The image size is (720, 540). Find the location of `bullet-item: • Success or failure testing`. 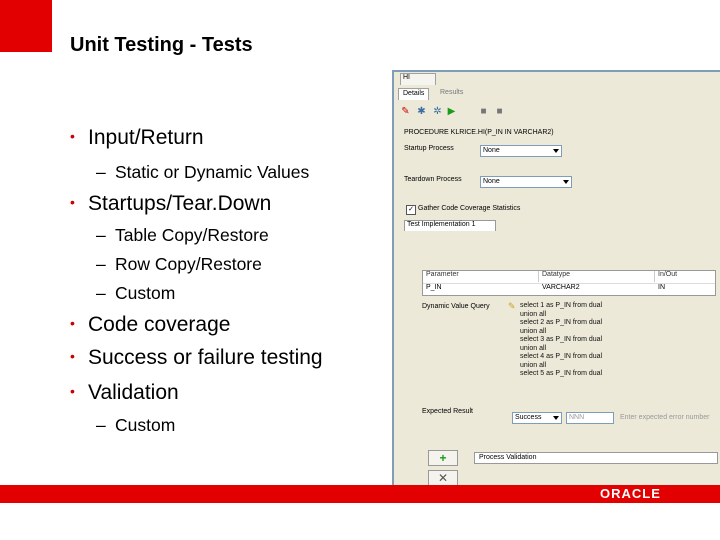

bullet-item: • Success or failure testing is located at coordinates (196, 358).